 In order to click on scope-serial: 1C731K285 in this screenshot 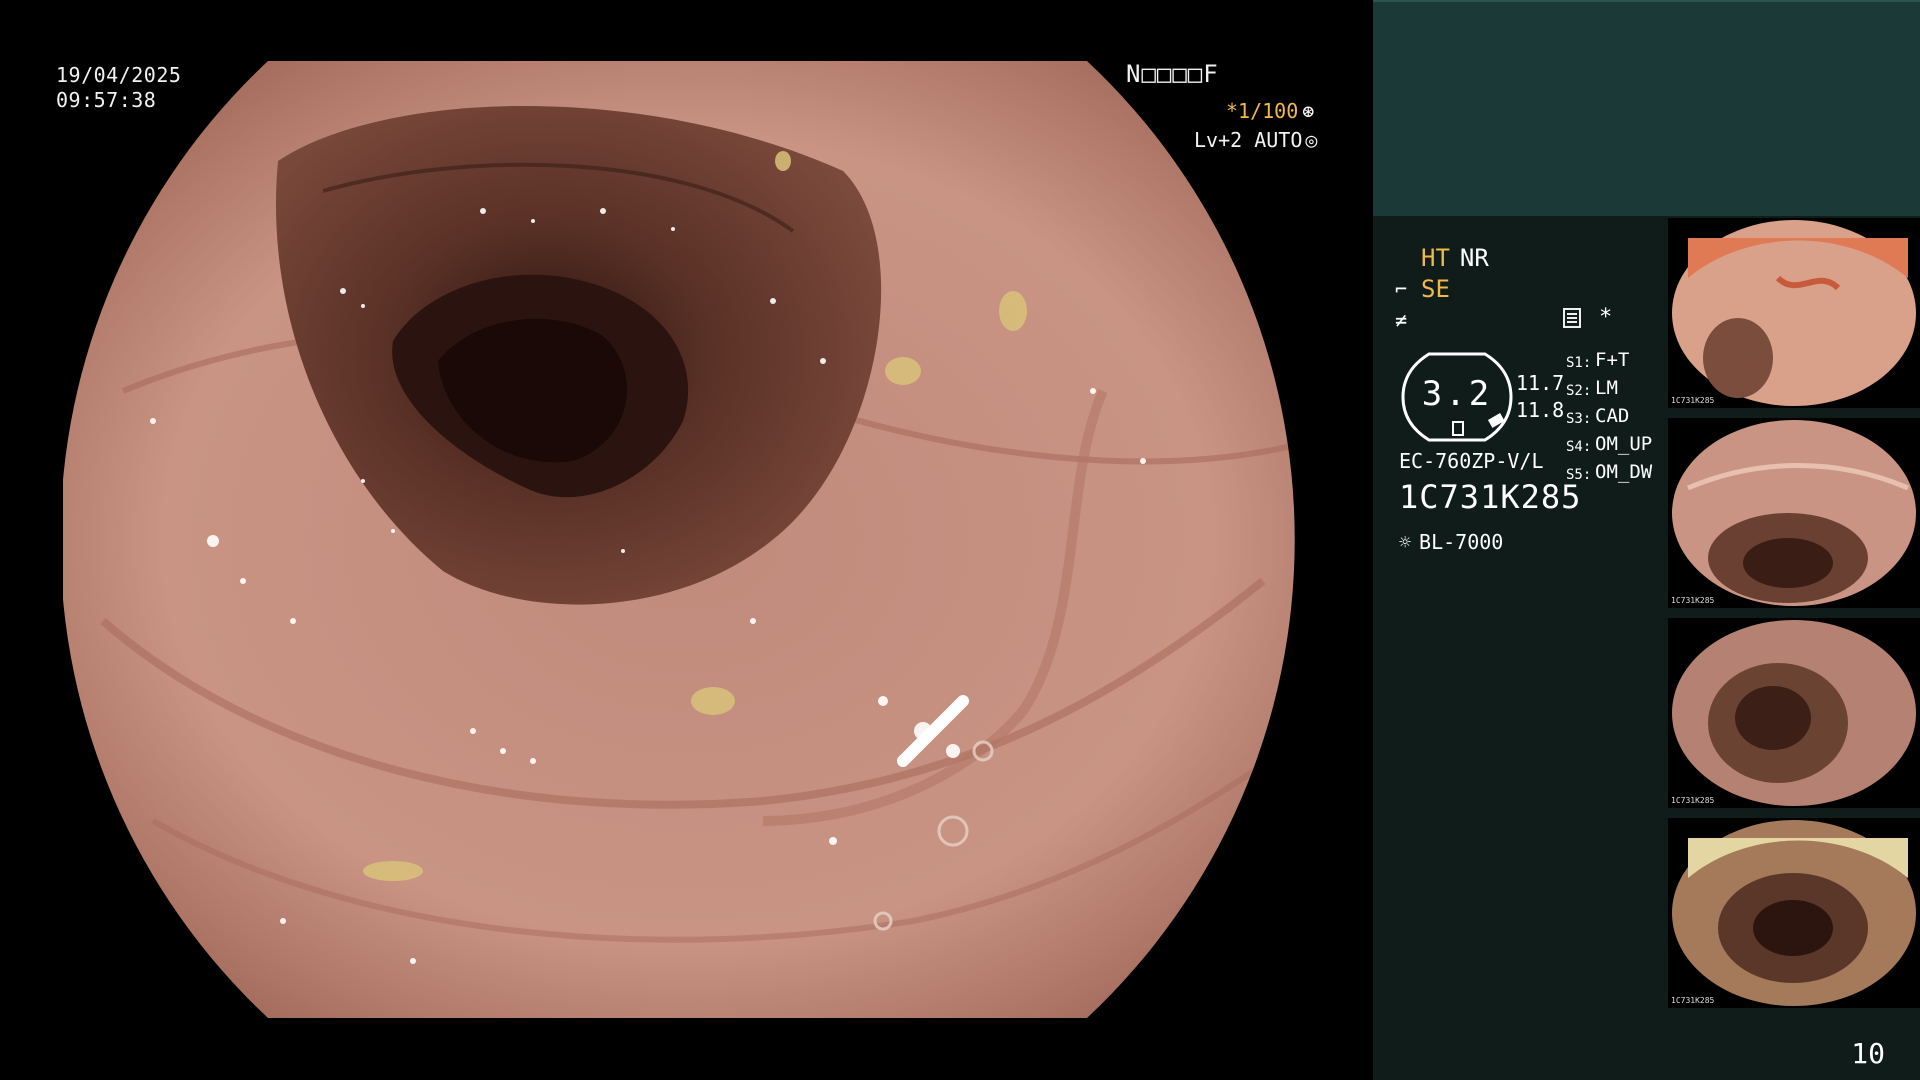, I will do `click(1490, 497)`.